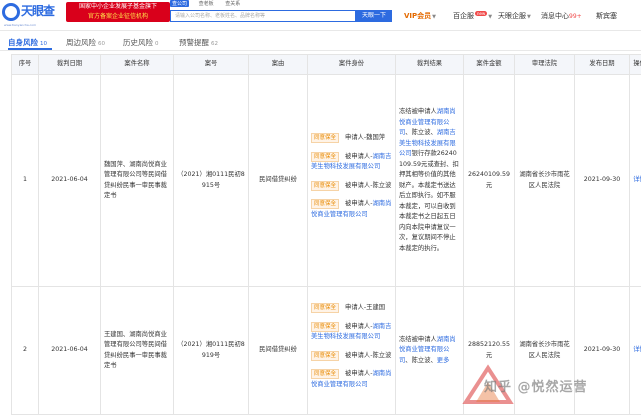  Describe the element at coordinates (214, 44) in the screenshot. I see `tab-count: 62` at that location.